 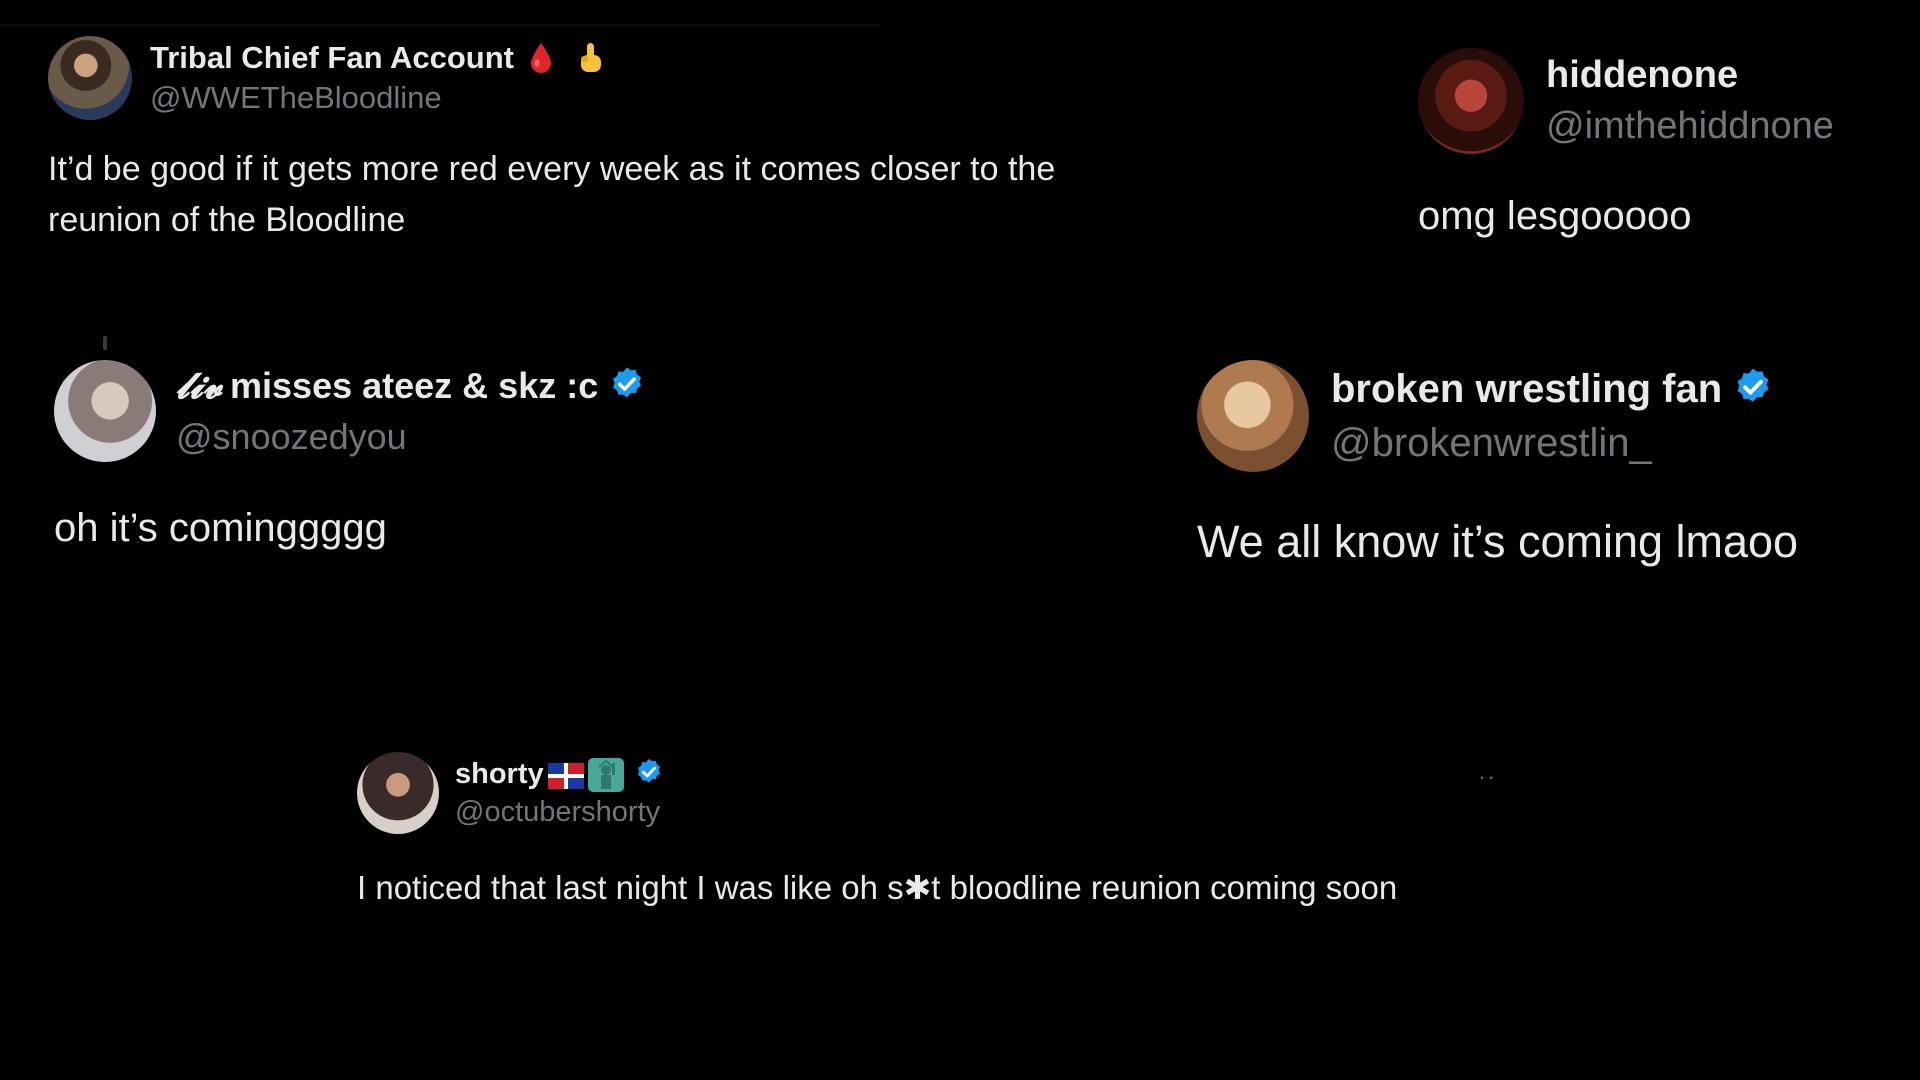 I want to click on blood-drop-icon, so click(x=541, y=58).